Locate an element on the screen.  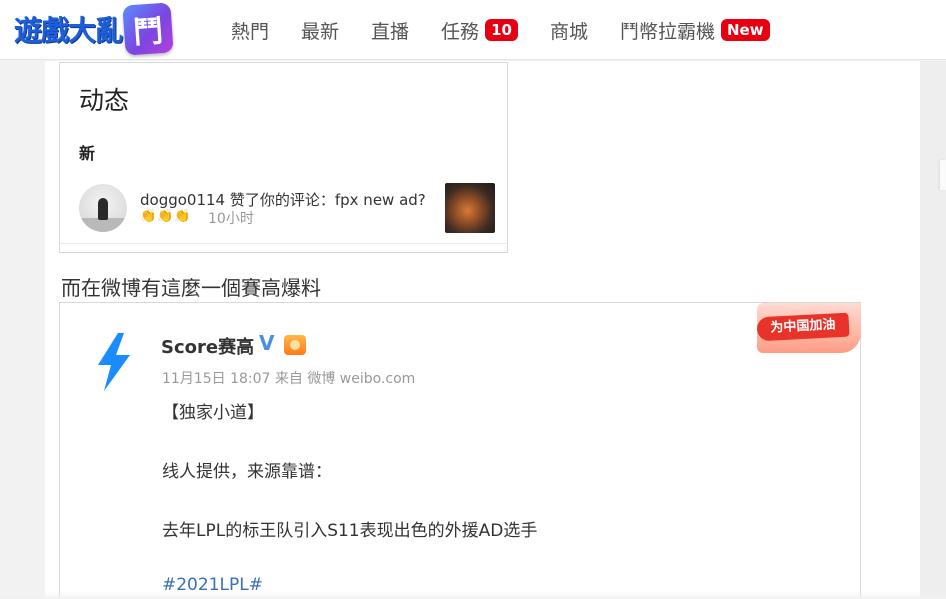
nav-item-live: 直播 is located at coordinates (390, 30).